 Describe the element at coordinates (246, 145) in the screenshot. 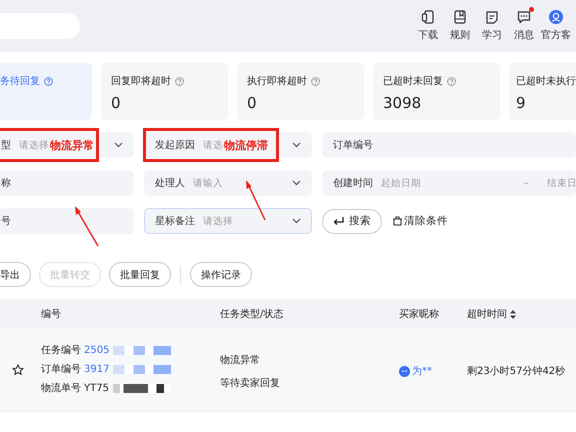

I see `annotation-label: 物流停滞` at that location.